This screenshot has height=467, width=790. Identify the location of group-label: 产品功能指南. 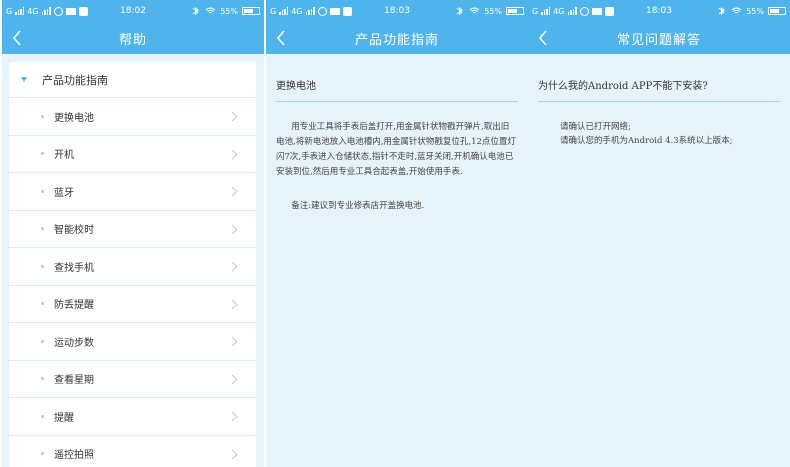
(75, 80).